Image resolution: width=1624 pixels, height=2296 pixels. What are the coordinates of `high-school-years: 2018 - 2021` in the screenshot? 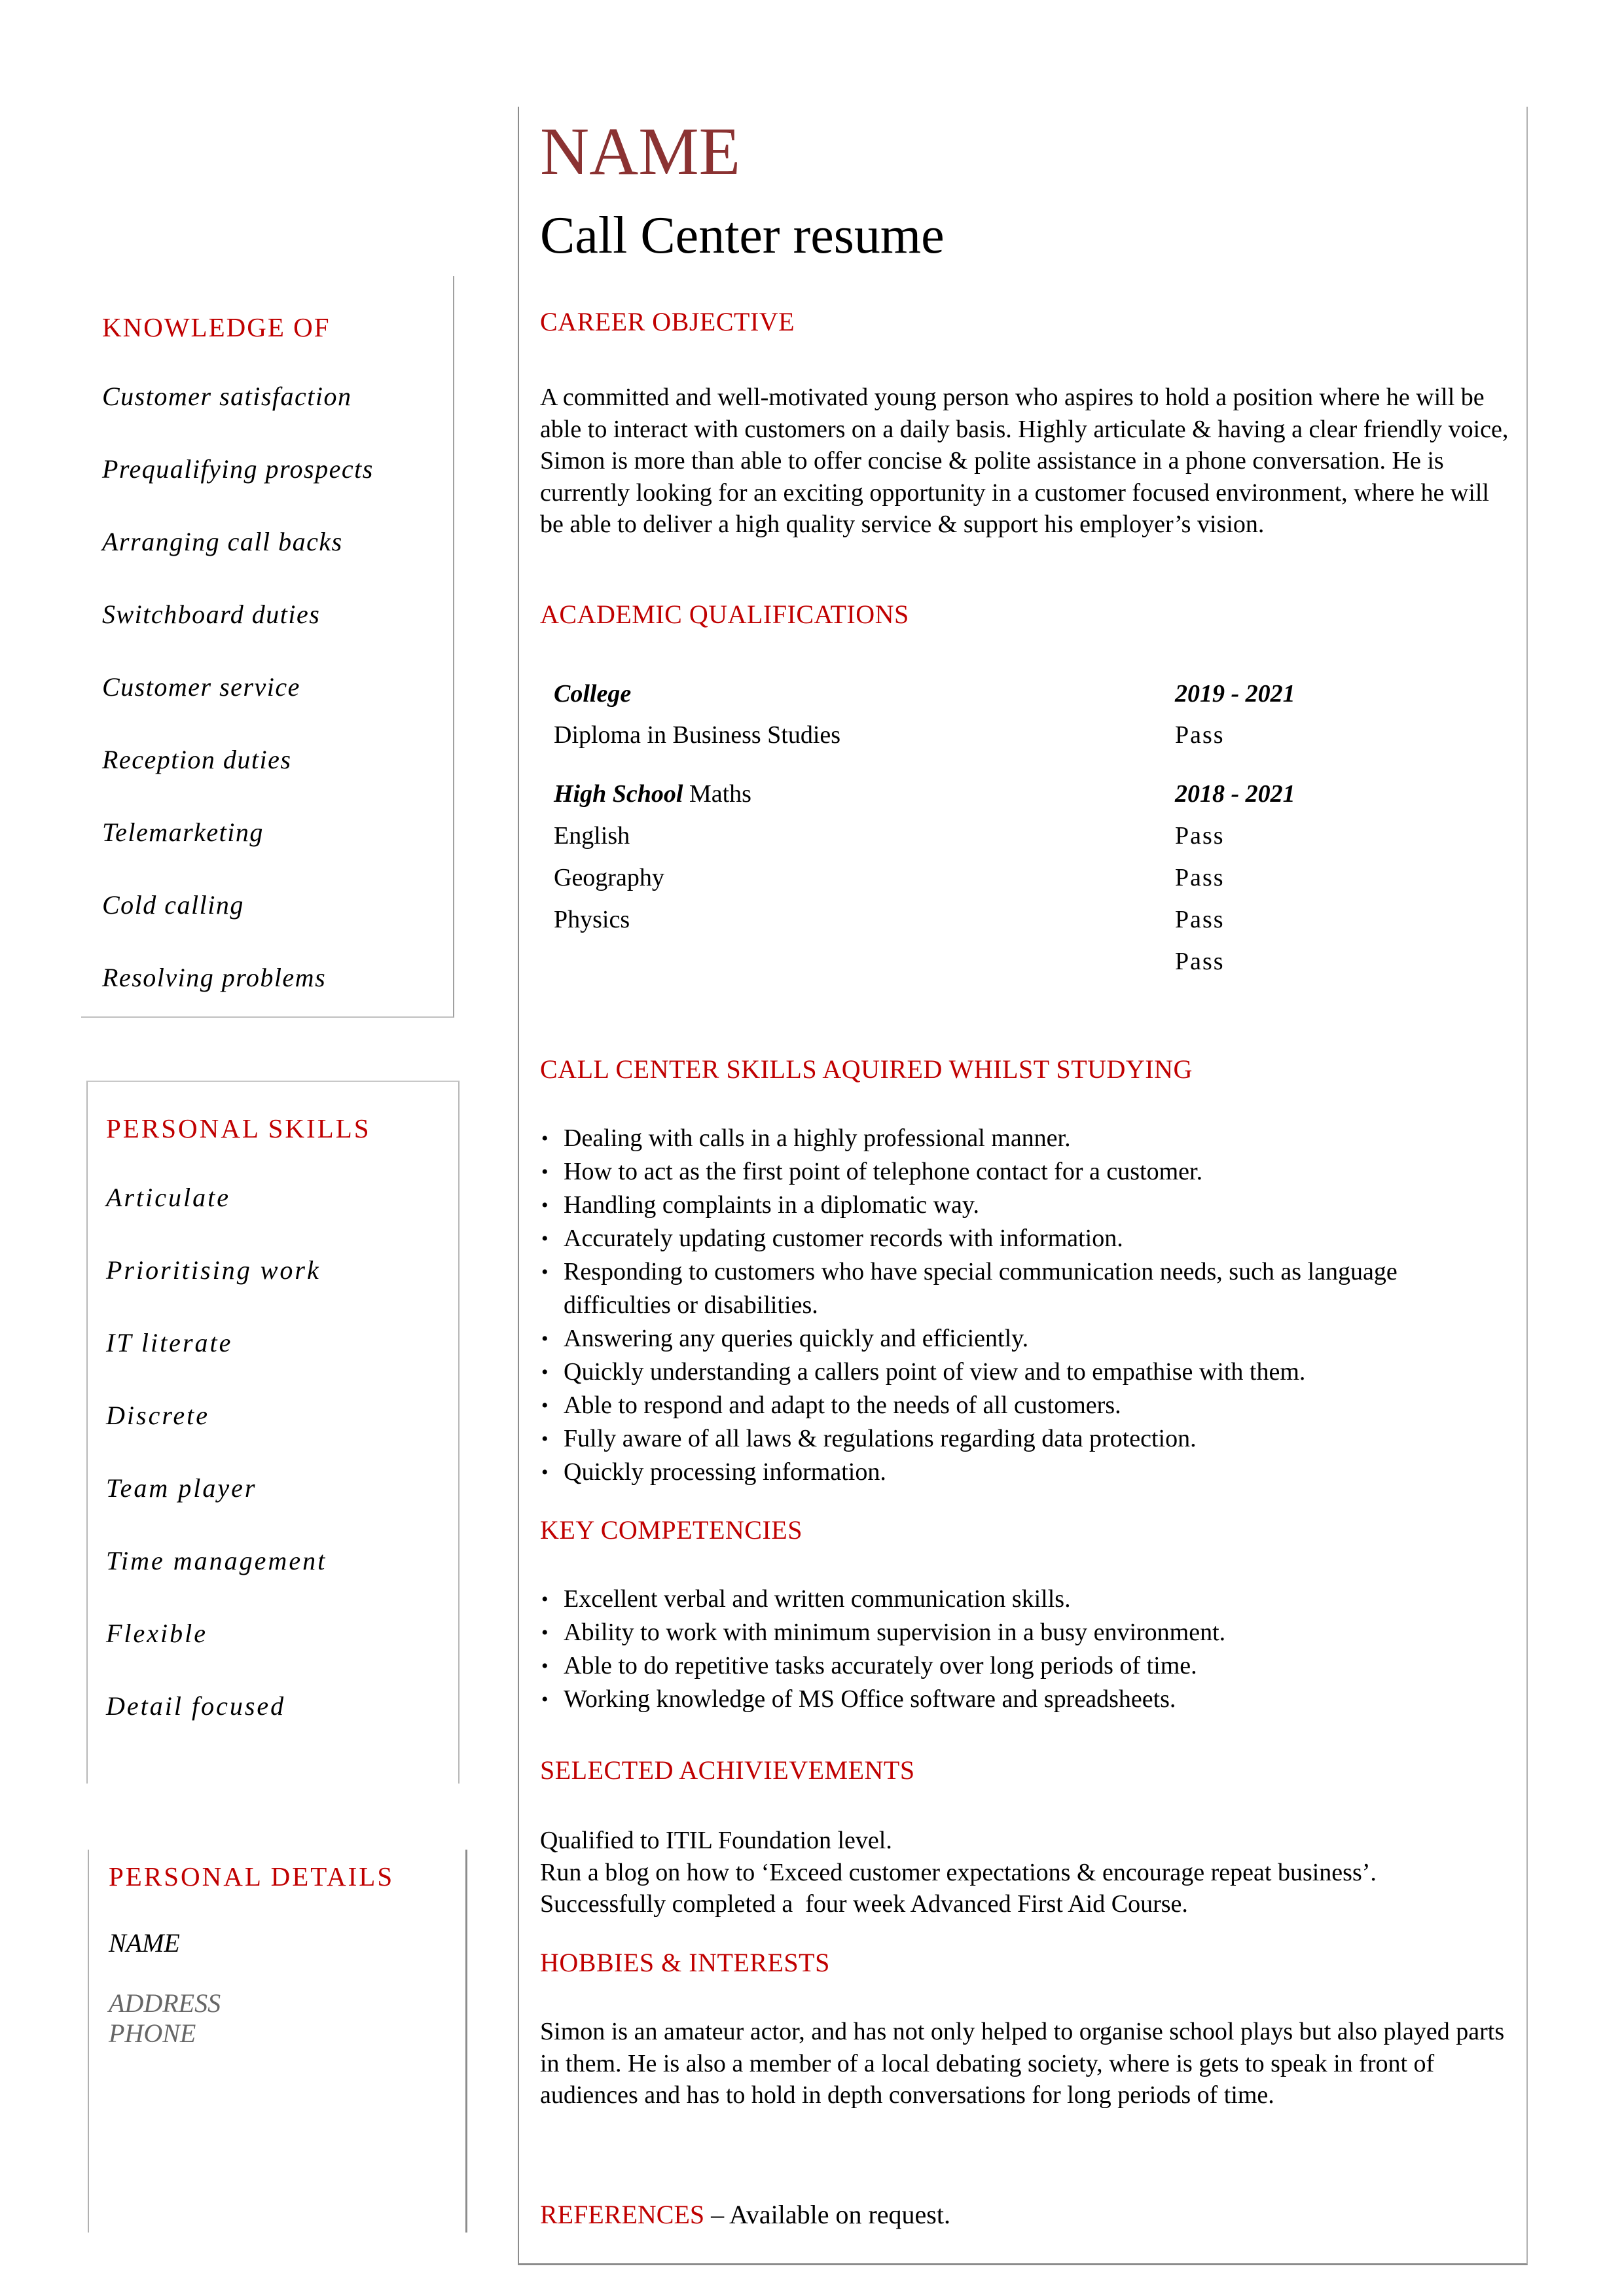 It's located at (1235, 794).